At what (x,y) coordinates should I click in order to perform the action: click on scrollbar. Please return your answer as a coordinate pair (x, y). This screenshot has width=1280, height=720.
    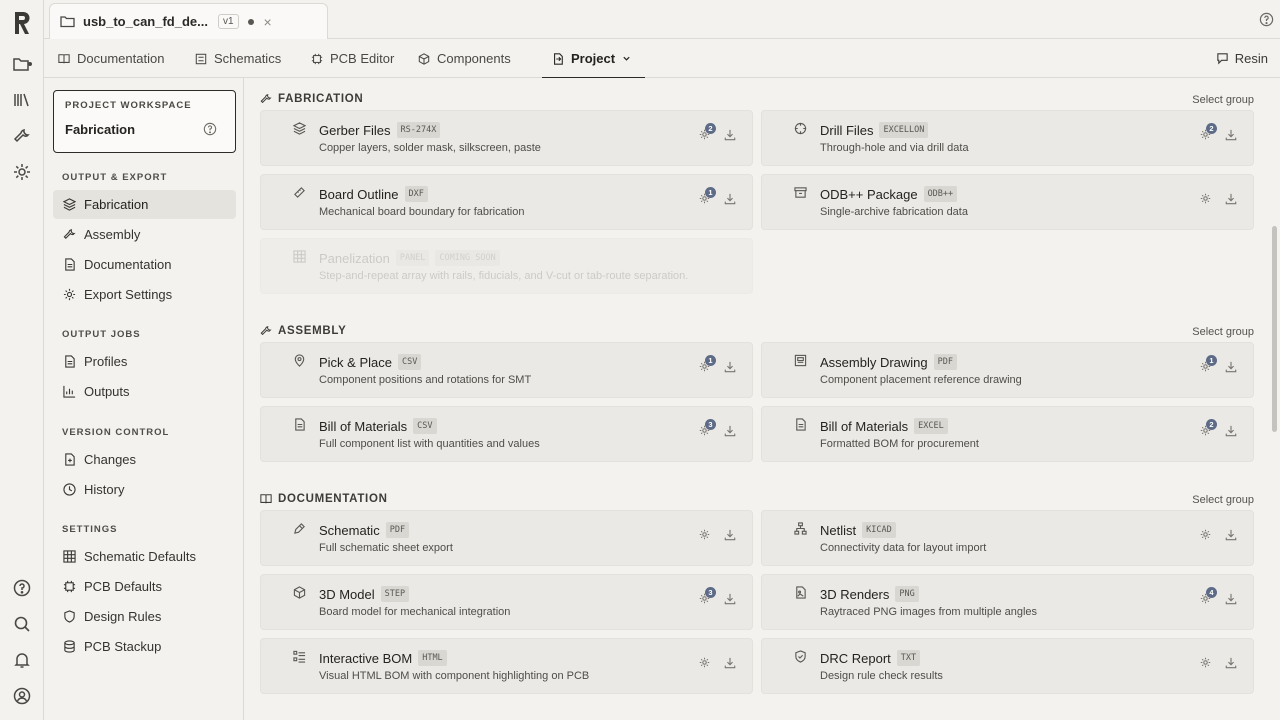
    Looking at the image, I should click on (1274, 329).